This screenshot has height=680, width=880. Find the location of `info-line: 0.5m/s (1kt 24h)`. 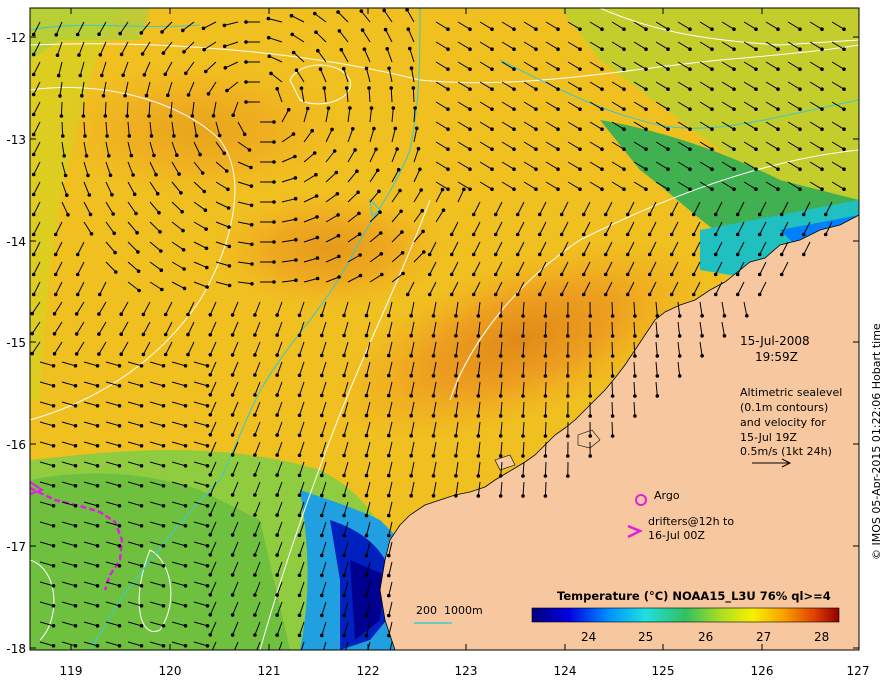

info-line: 0.5m/s (1kt 24h) is located at coordinates (786, 451).